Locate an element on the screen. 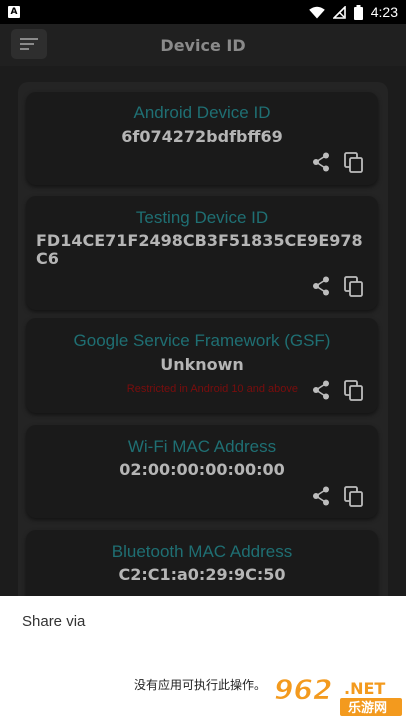 The height and width of the screenshot is (721, 406). watermark-suffix: .NET is located at coordinates (364, 688).